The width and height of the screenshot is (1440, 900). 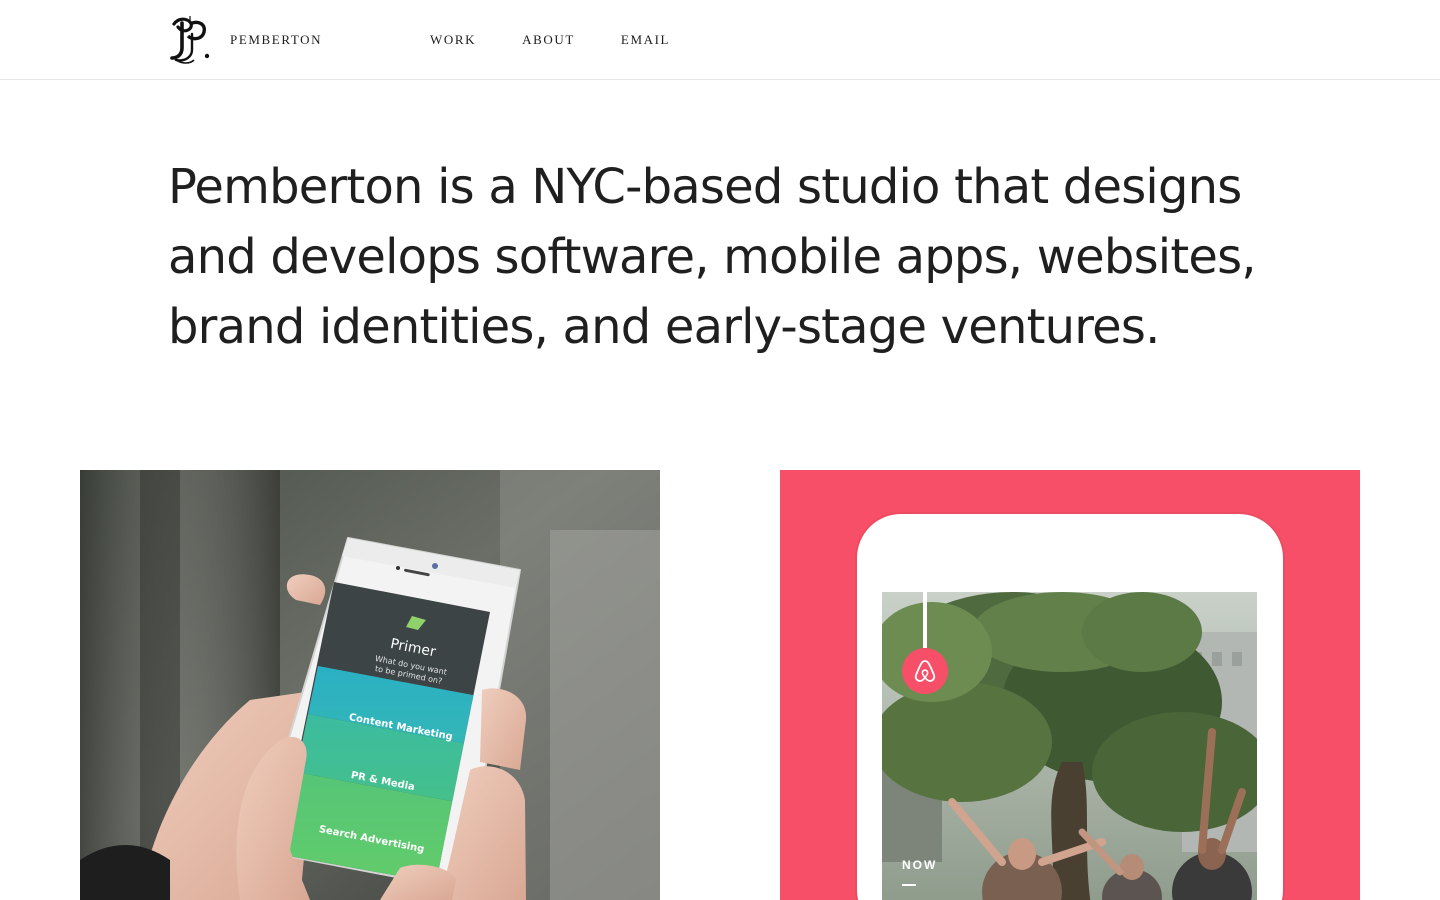 I want to click on airbnb-badge, so click(x=925, y=671).